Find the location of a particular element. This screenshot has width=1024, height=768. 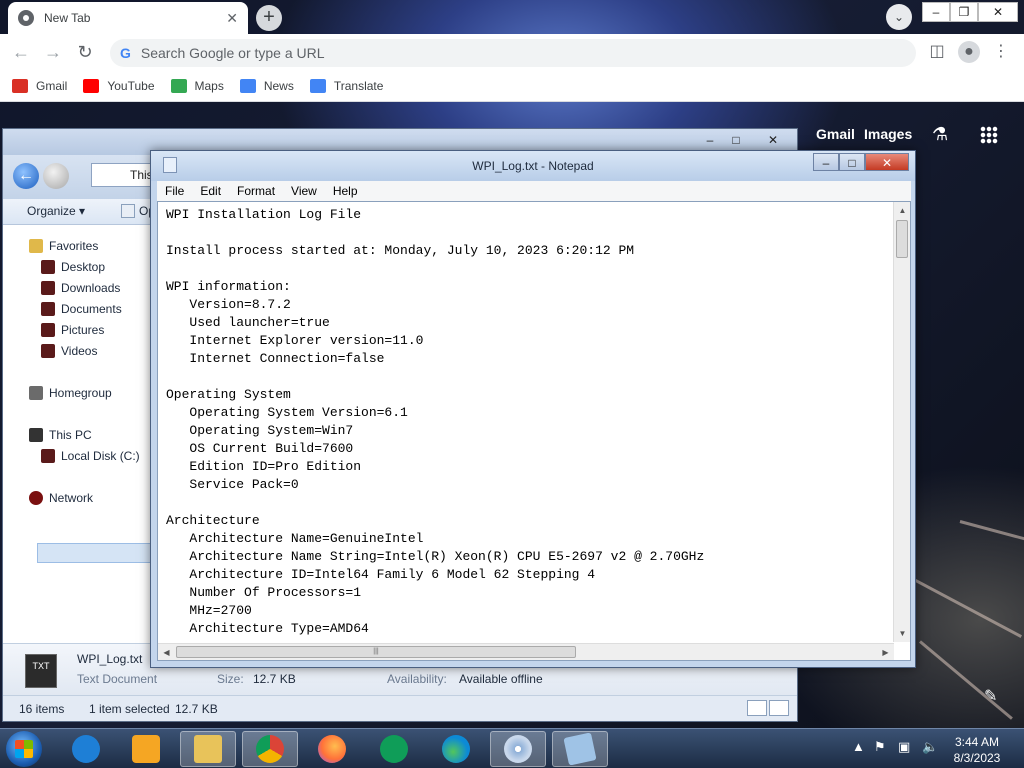

explorer-minimize-button: – is located at coordinates (710, 140).